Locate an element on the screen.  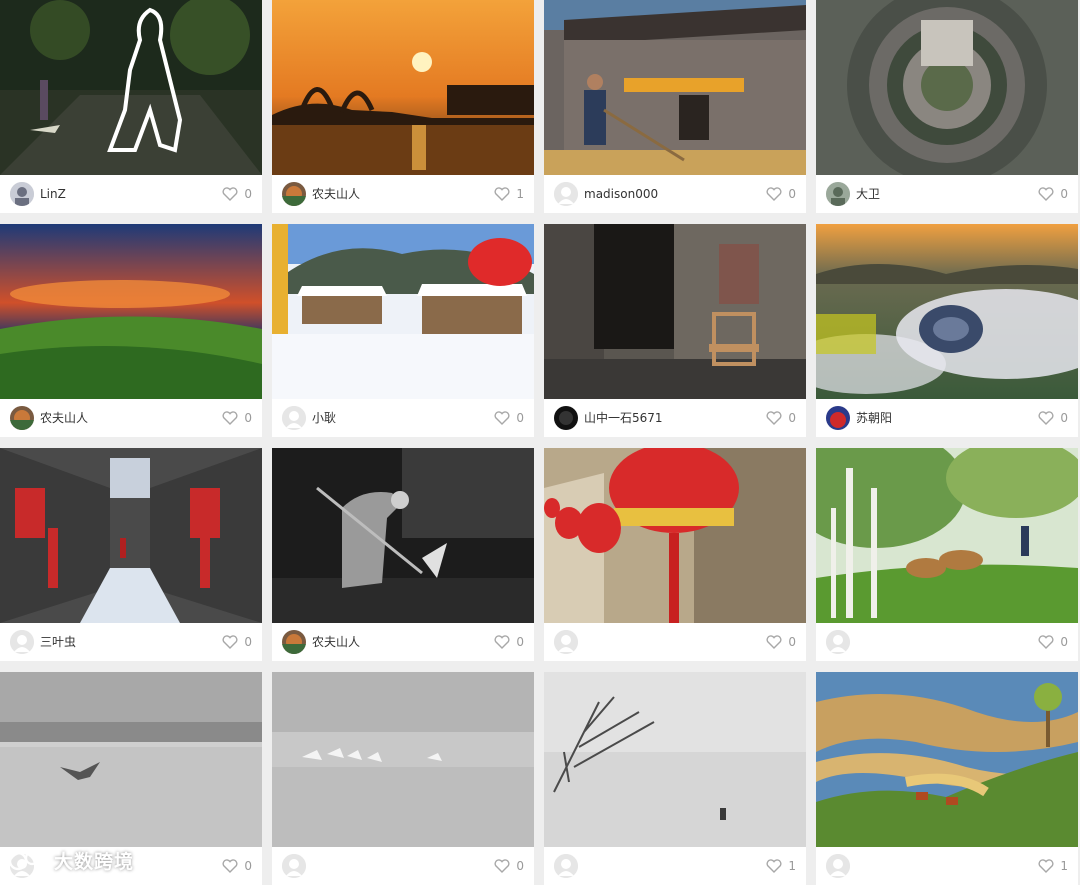
username-link: LinZ is located at coordinates (53, 194).